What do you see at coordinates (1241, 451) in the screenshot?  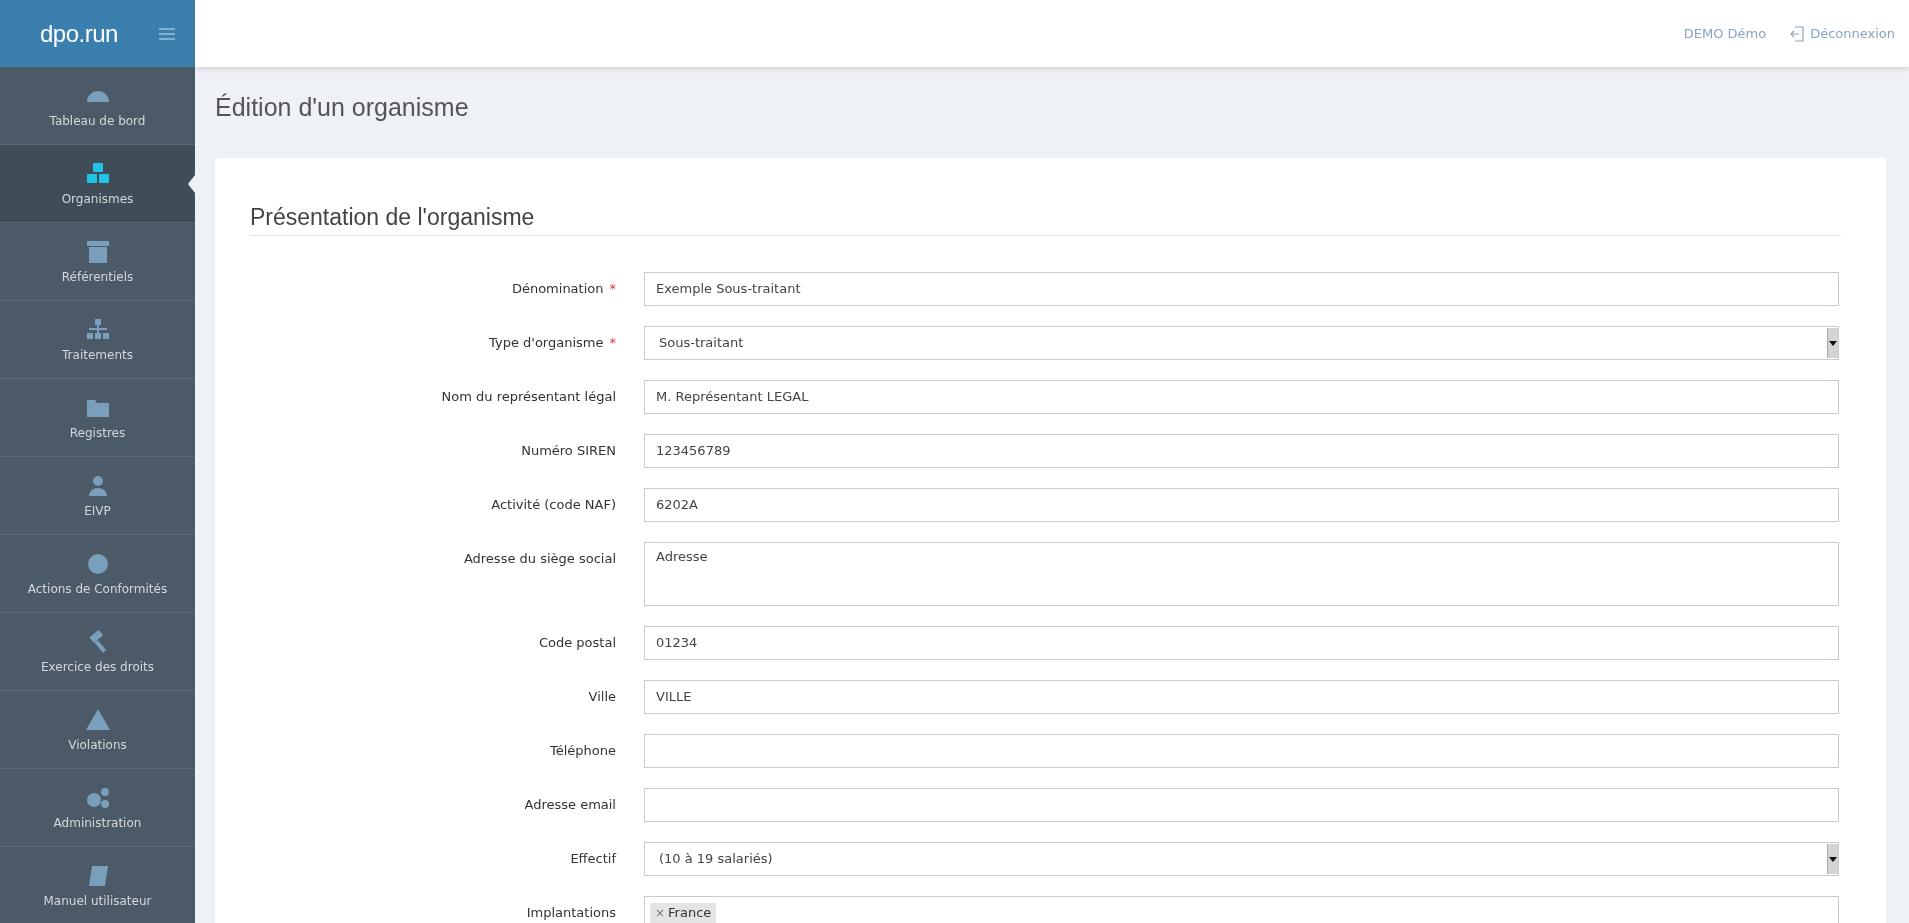 I see `input-field: 123456789` at bounding box center [1241, 451].